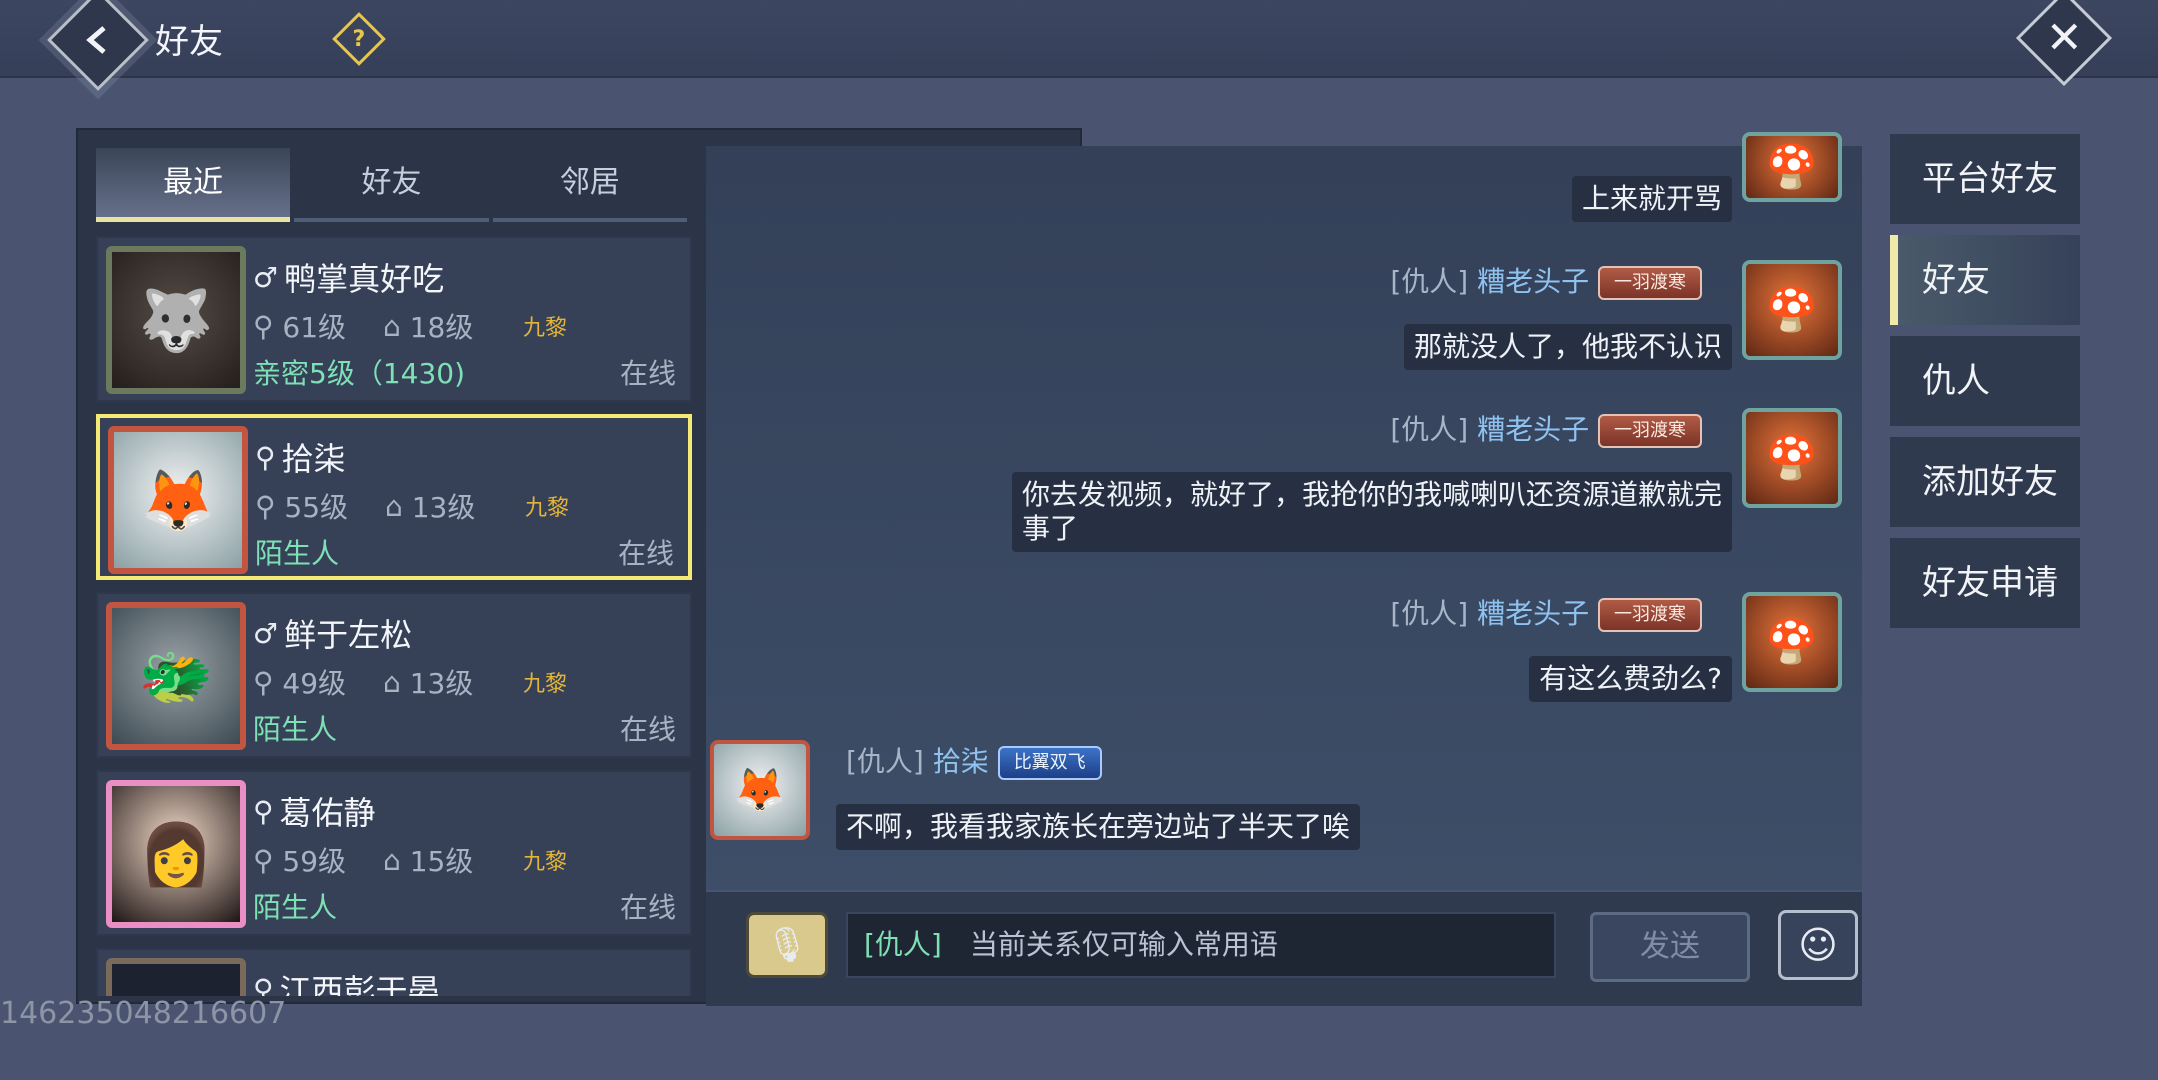  I want to click on microphone-icon: 🎙, so click(787, 945).